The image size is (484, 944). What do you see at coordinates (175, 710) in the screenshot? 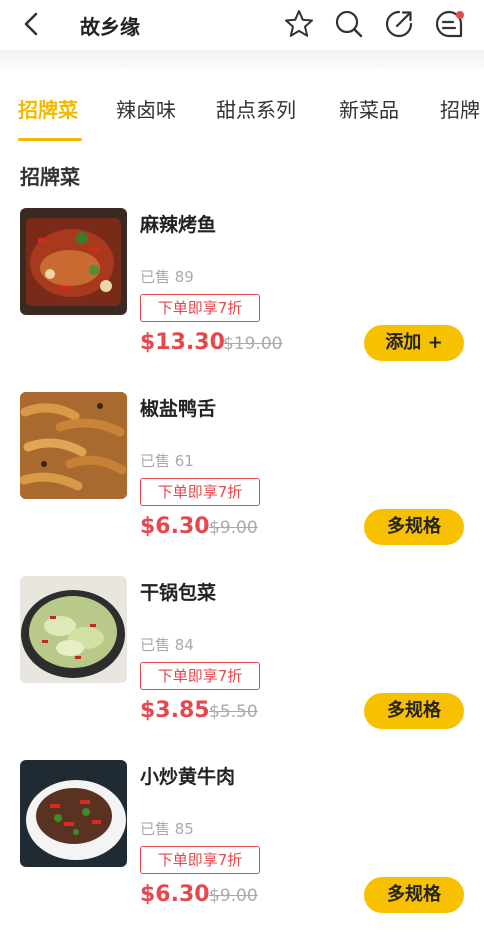
I see `price: $3.85` at bounding box center [175, 710].